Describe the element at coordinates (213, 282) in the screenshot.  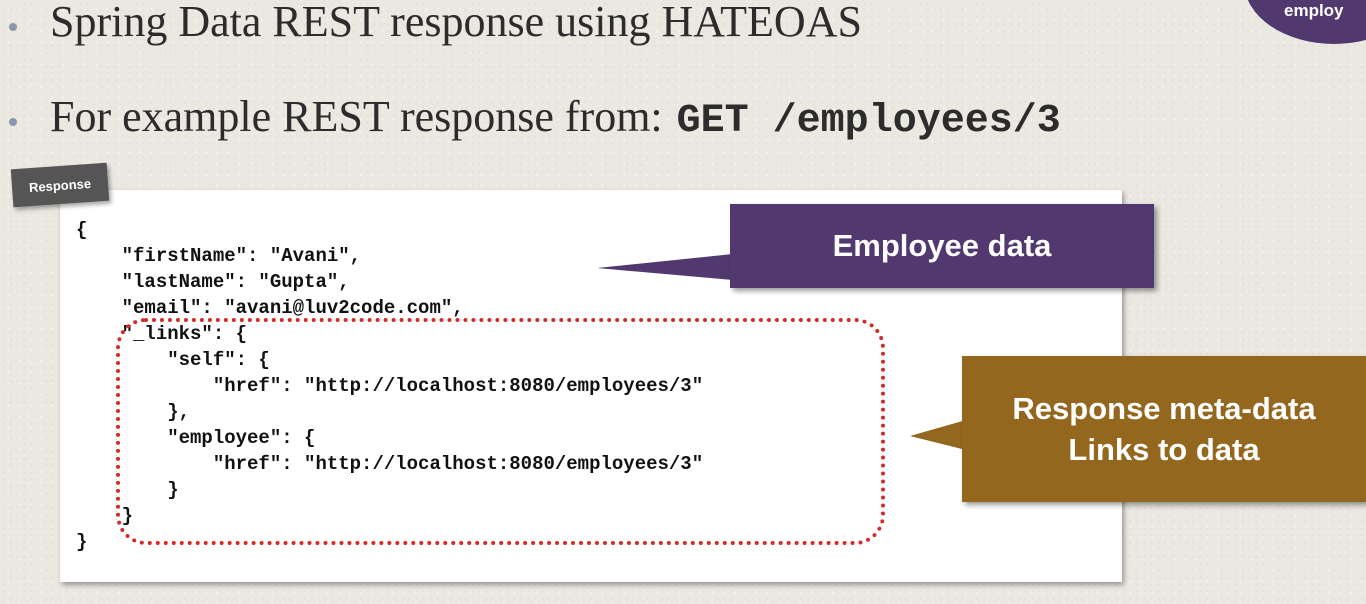
I see `code-line: "lastName": "Gupta",` at that location.